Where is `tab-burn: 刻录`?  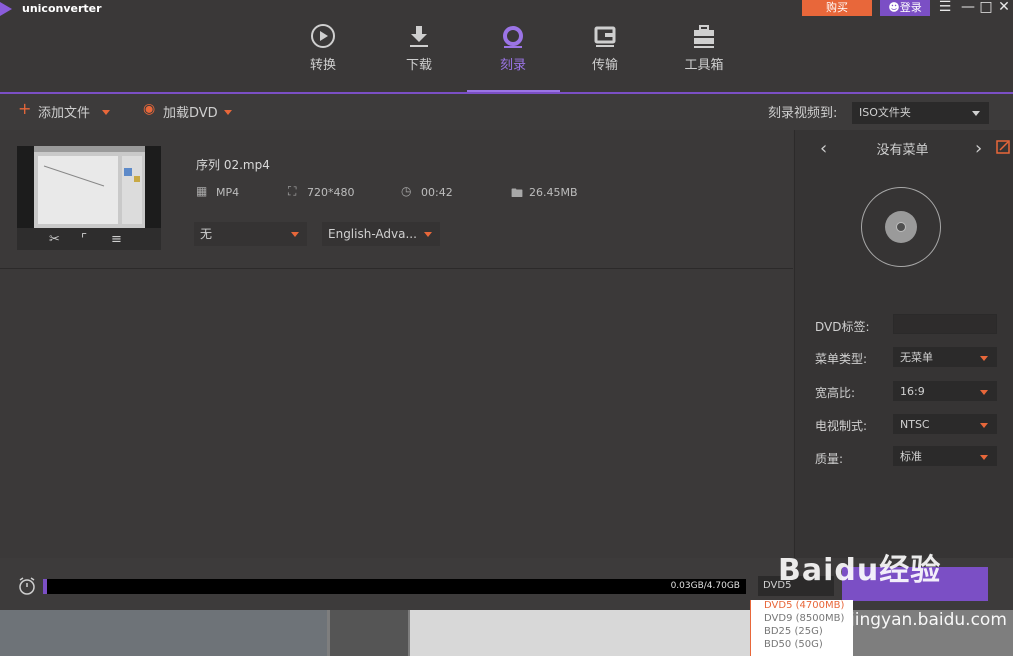 tab-burn: 刻录 is located at coordinates (513, 47).